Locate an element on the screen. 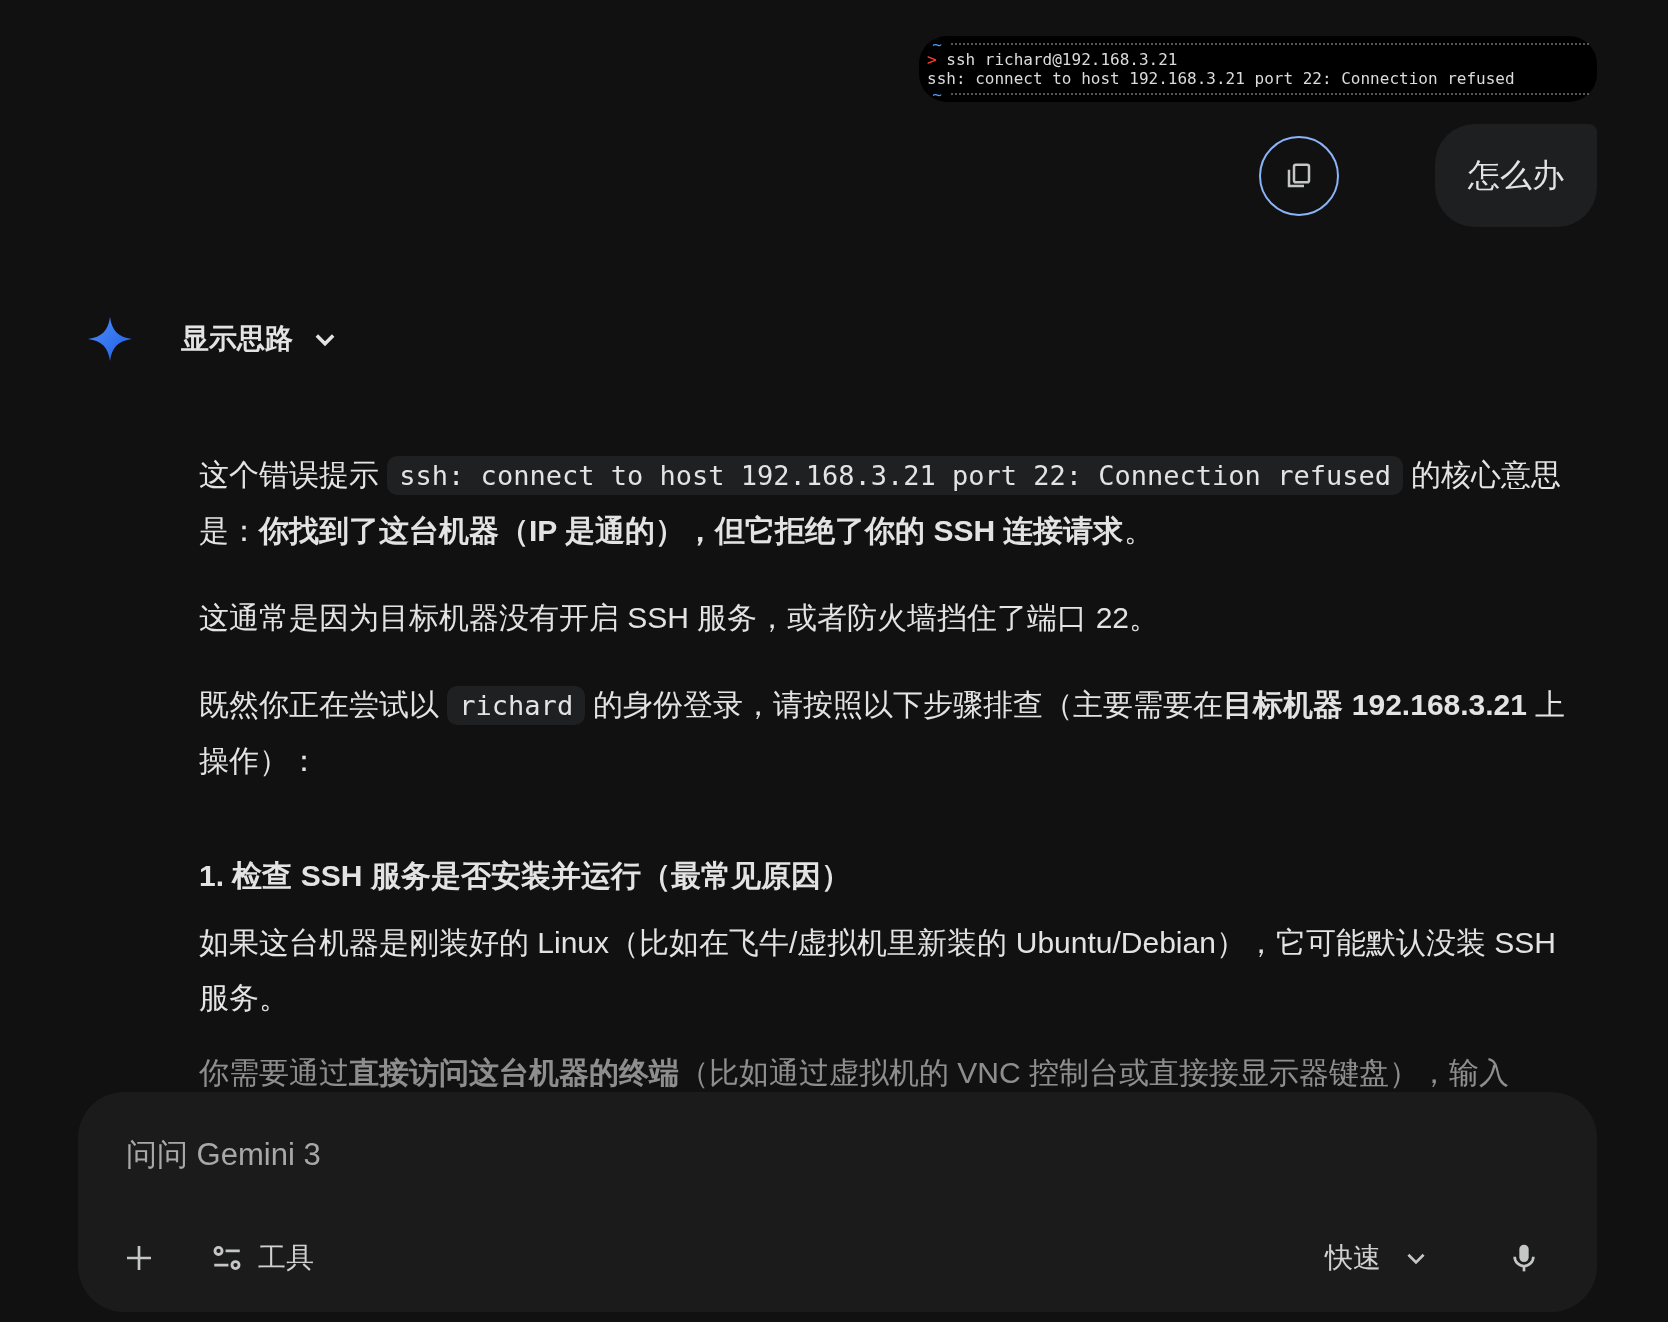  body-paragraph: 这通常是因为目标机器没有开启 SSH 服务，或者防火墙挡住了端口 22。 is located at coordinates (680, 618).